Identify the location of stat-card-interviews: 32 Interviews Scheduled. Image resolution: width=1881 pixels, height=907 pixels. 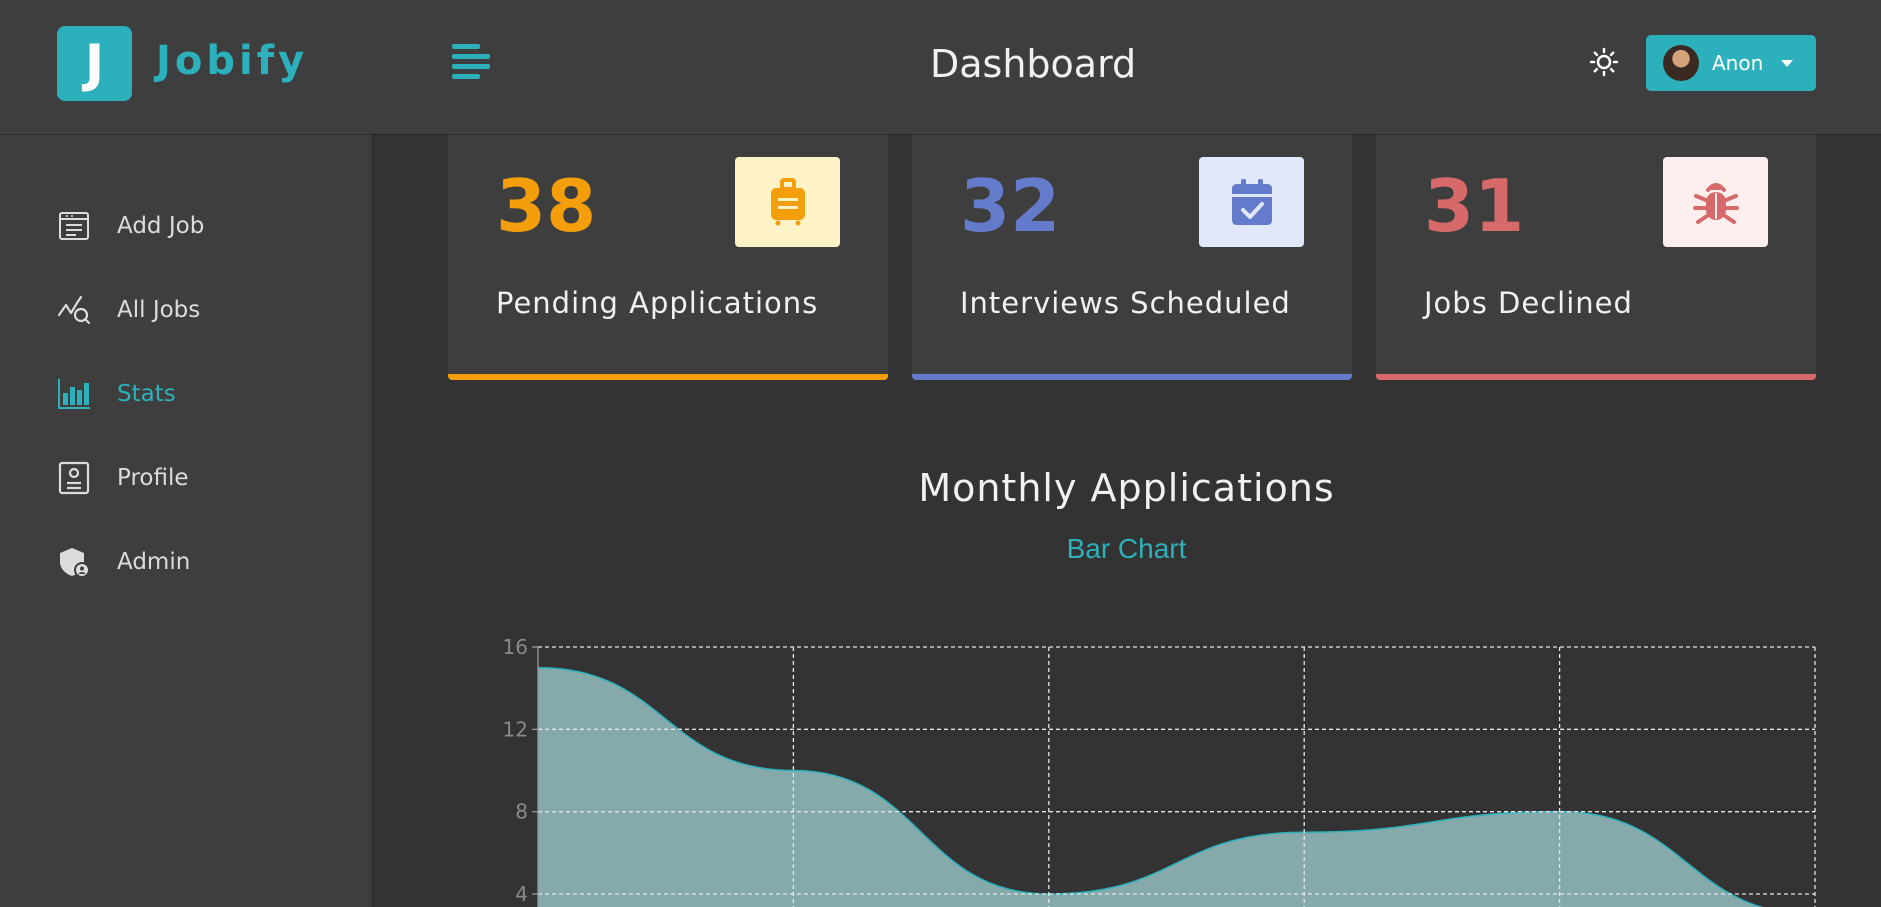
(1132, 257).